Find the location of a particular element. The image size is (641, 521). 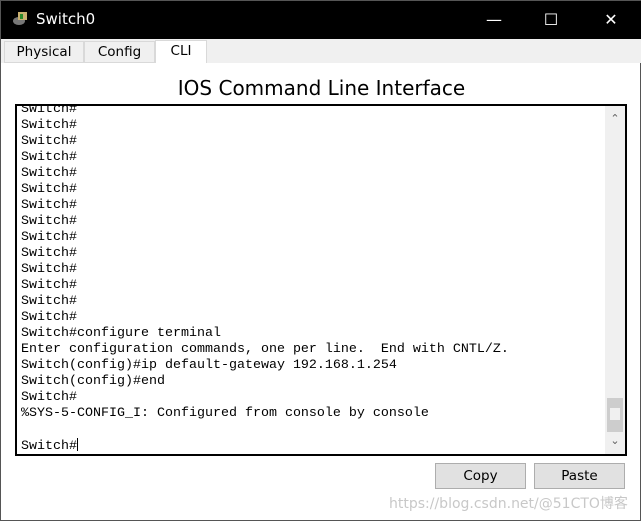

window-title: Switch0 is located at coordinates (66, 19).